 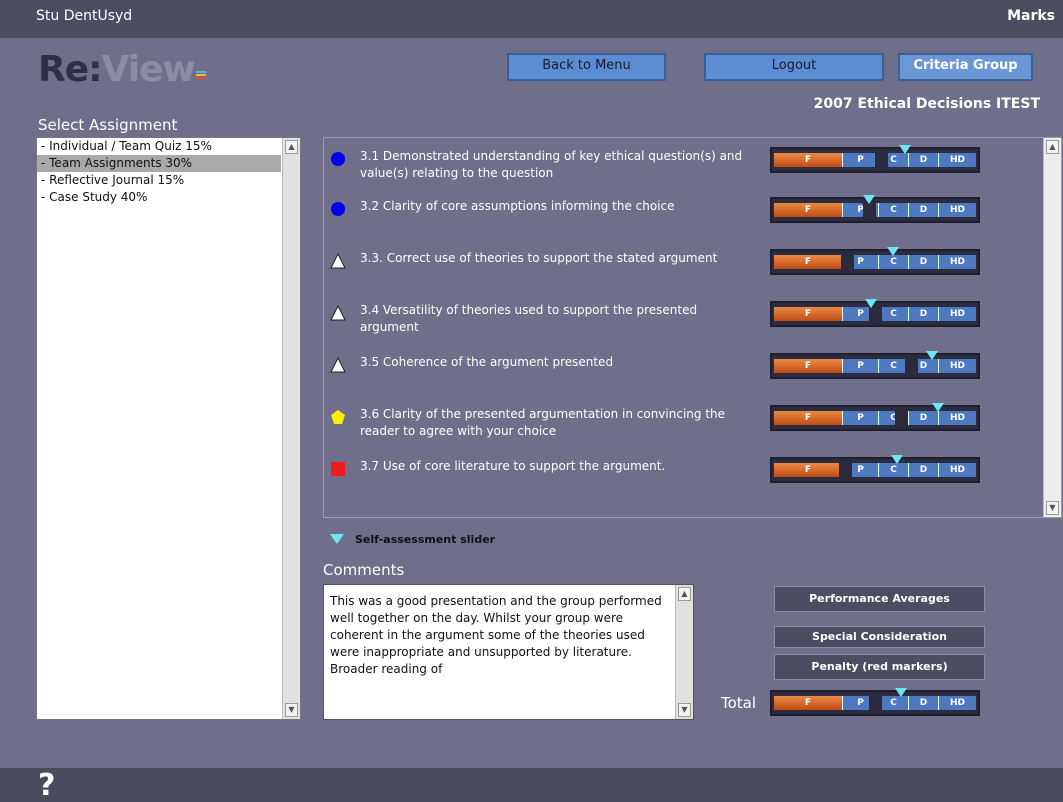 I want to click on review-logo: Re:View, so click(x=122, y=70).